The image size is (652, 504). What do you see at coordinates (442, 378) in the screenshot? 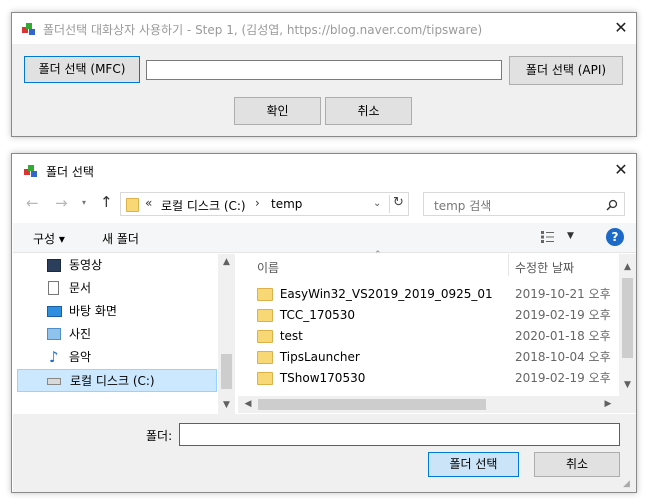
I see `list-item: TShow170530 2019-02-19 오후` at bounding box center [442, 378].